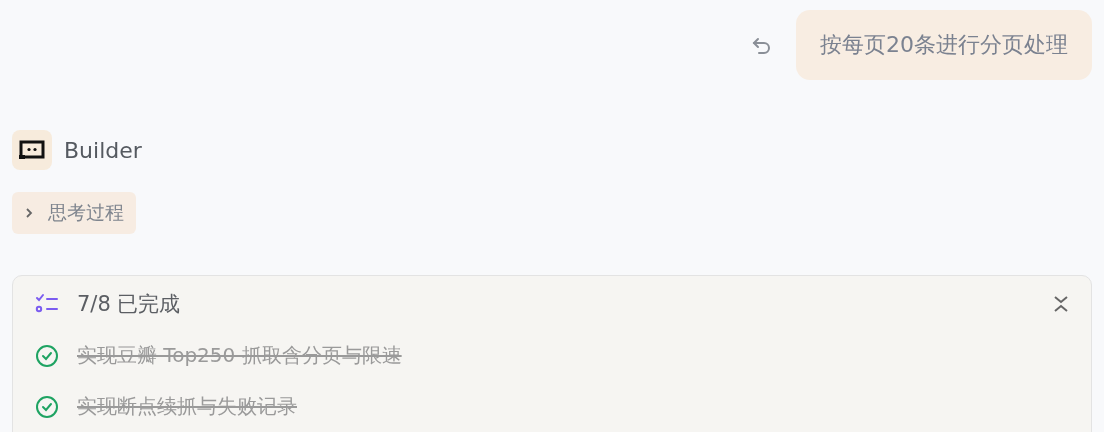 The width and height of the screenshot is (1104, 432). Describe the element at coordinates (944, 45) in the screenshot. I see `user-message: 按每页20条进行分页处理` at that location.